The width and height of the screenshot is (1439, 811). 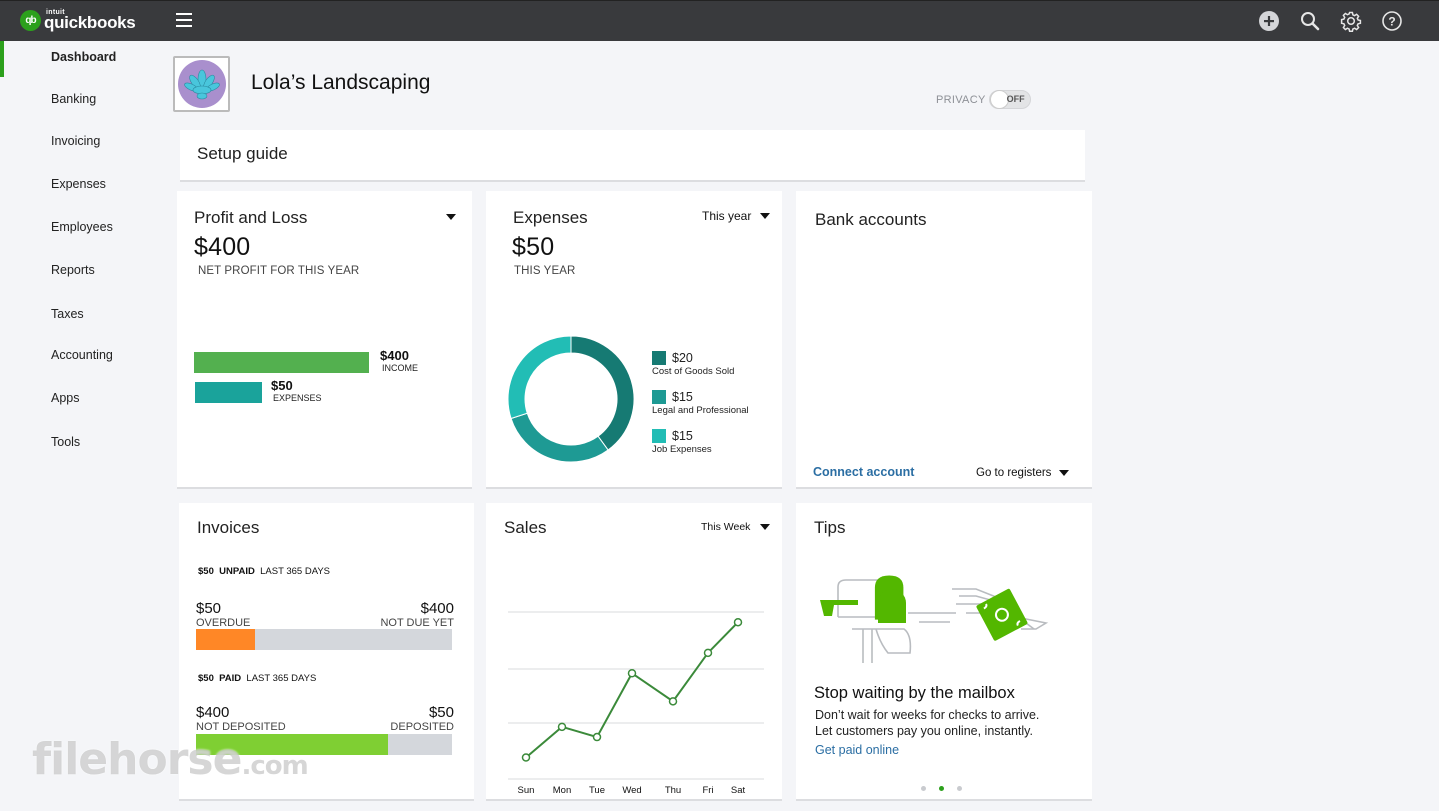 I want to click on deposited-label: DEPOSITED, so click(x=422, y=727).